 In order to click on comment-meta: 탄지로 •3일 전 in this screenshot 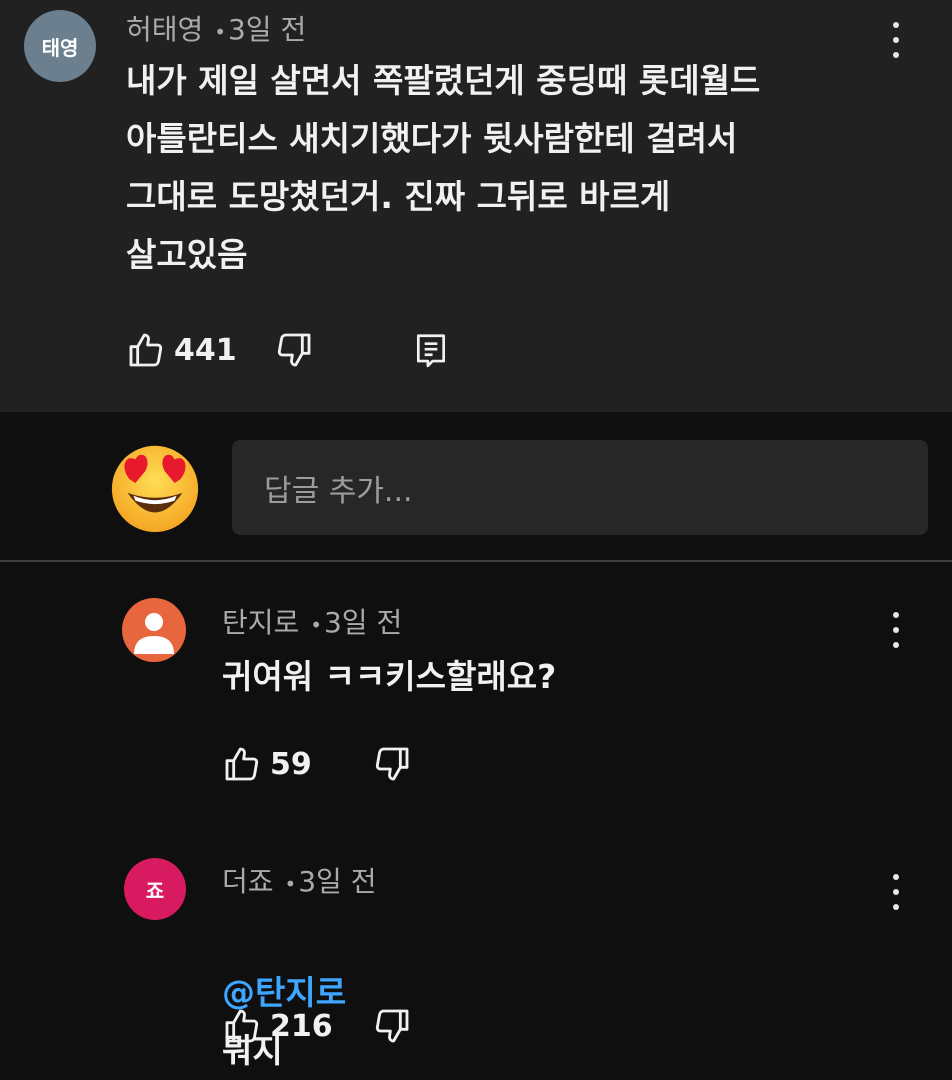, I will do `click(312, 621)`.